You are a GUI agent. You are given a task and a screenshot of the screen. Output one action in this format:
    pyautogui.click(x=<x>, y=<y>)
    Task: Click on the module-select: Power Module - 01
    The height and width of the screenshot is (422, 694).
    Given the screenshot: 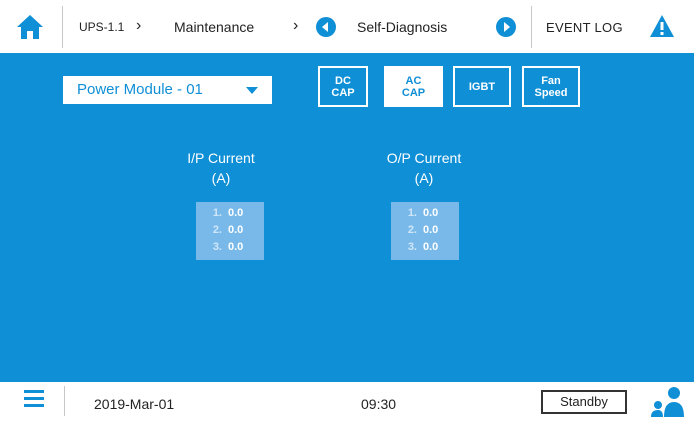 What is the action you would take?
    pyautogui.click(x=167, y=90)
    